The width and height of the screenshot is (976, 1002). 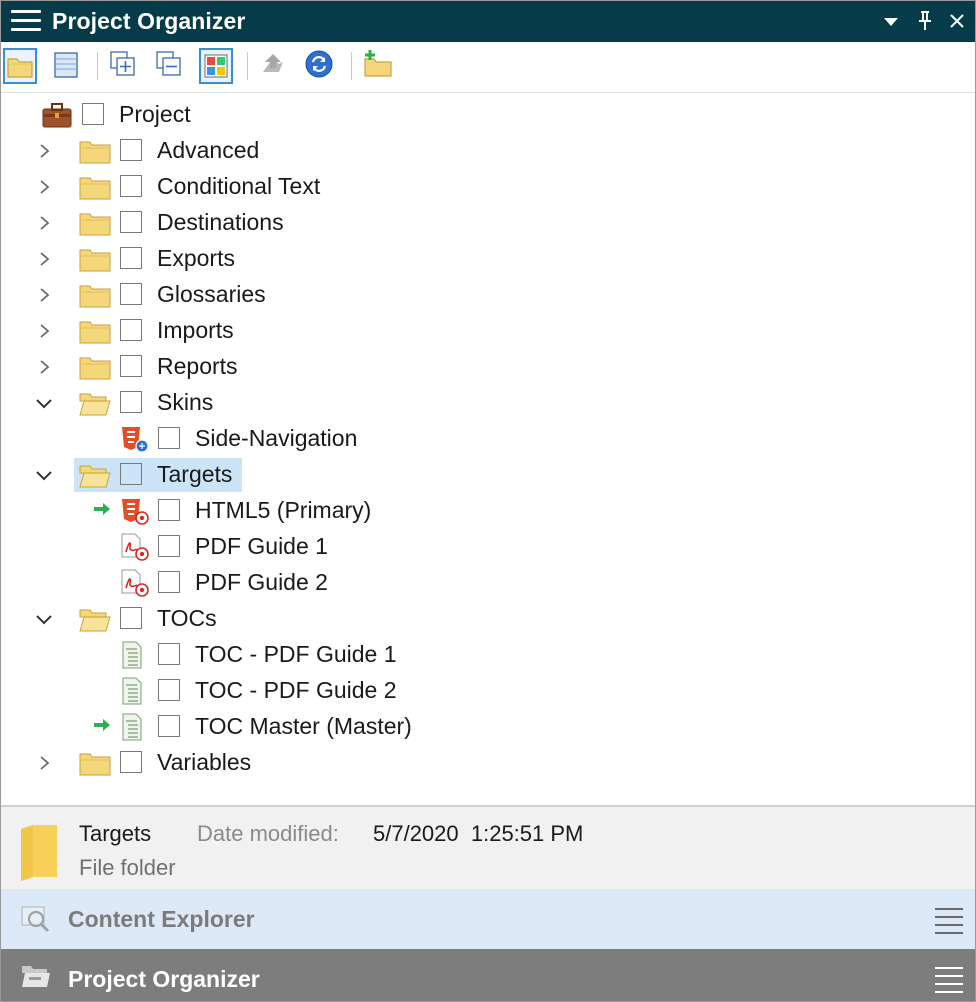 I want to click on tab-label: Content Explorer, so click(x=161, y=919).